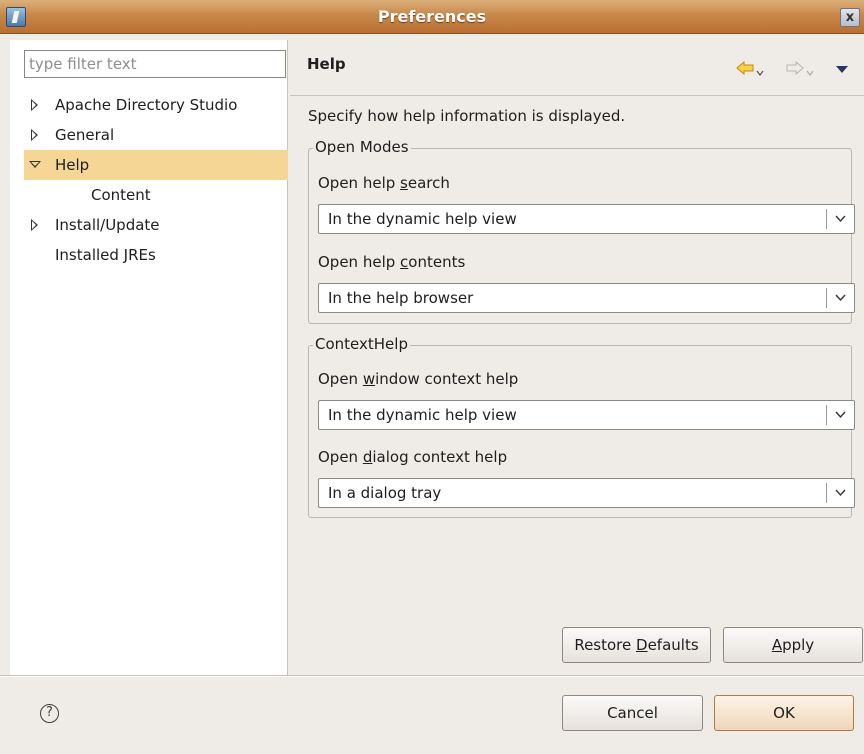 The width and height of the screenshot is (864, 754). Describe the element at coordinates (107, 225) in the screenshot. I see `tree-item-label: Install/Update` at that location.